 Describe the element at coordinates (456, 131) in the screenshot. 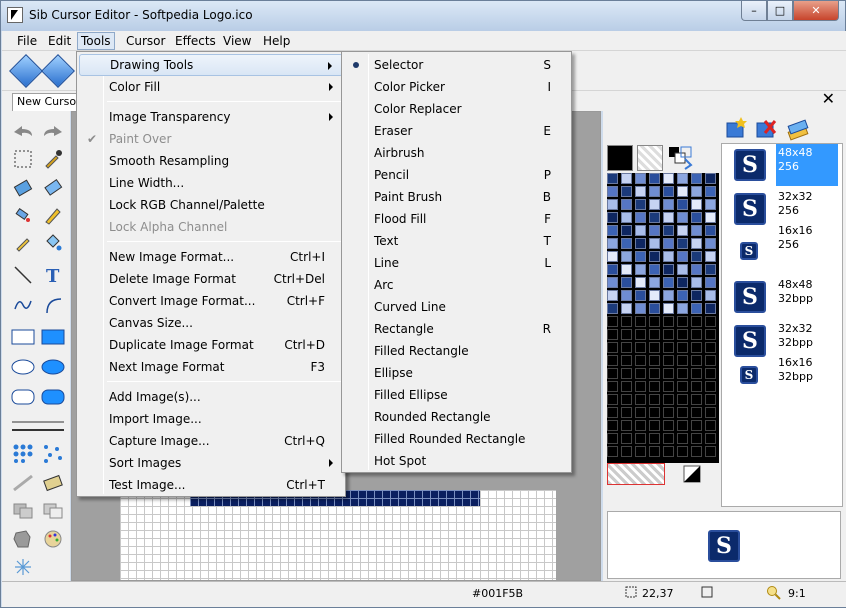

I see `menu-item-eraser: Eraser E` at that location.